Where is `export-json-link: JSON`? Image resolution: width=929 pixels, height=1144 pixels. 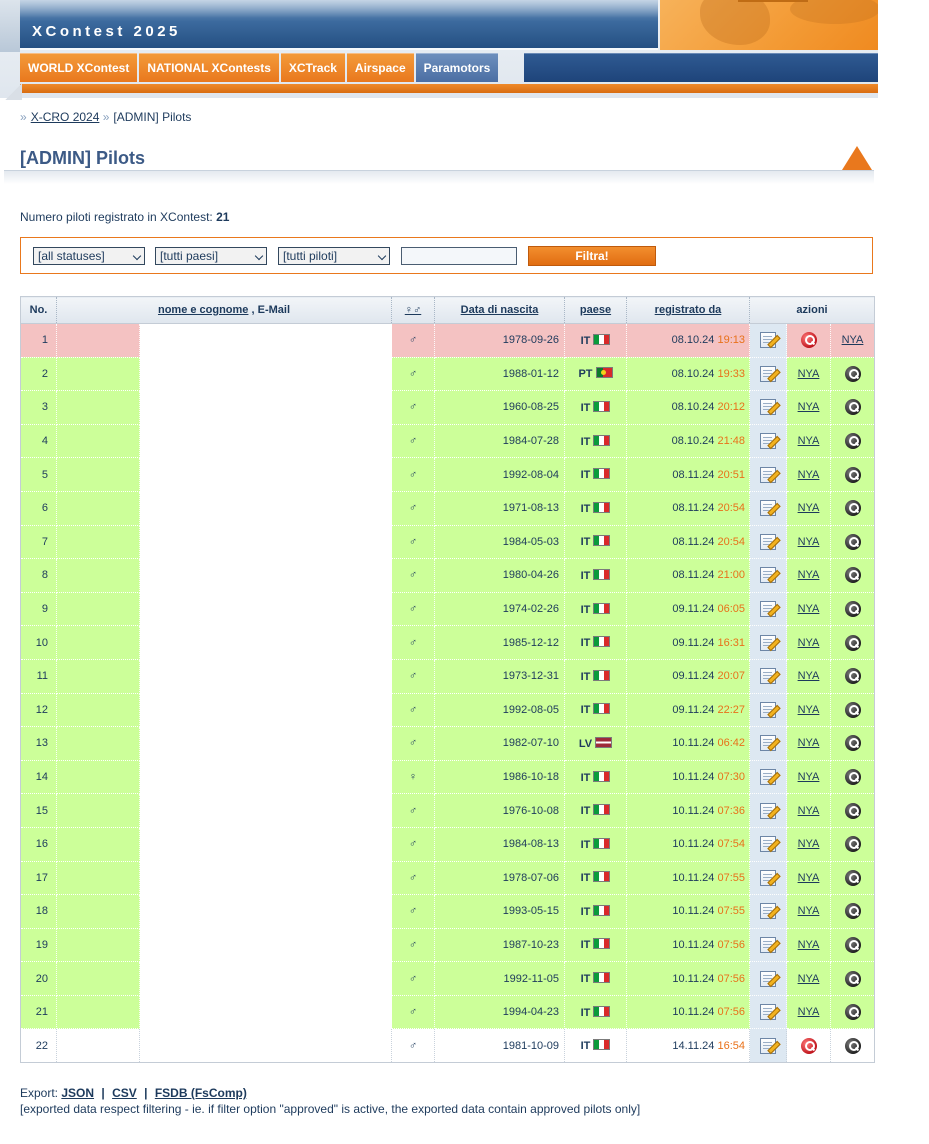
export-json-link: JSON is located at coordinates (77, 1093).